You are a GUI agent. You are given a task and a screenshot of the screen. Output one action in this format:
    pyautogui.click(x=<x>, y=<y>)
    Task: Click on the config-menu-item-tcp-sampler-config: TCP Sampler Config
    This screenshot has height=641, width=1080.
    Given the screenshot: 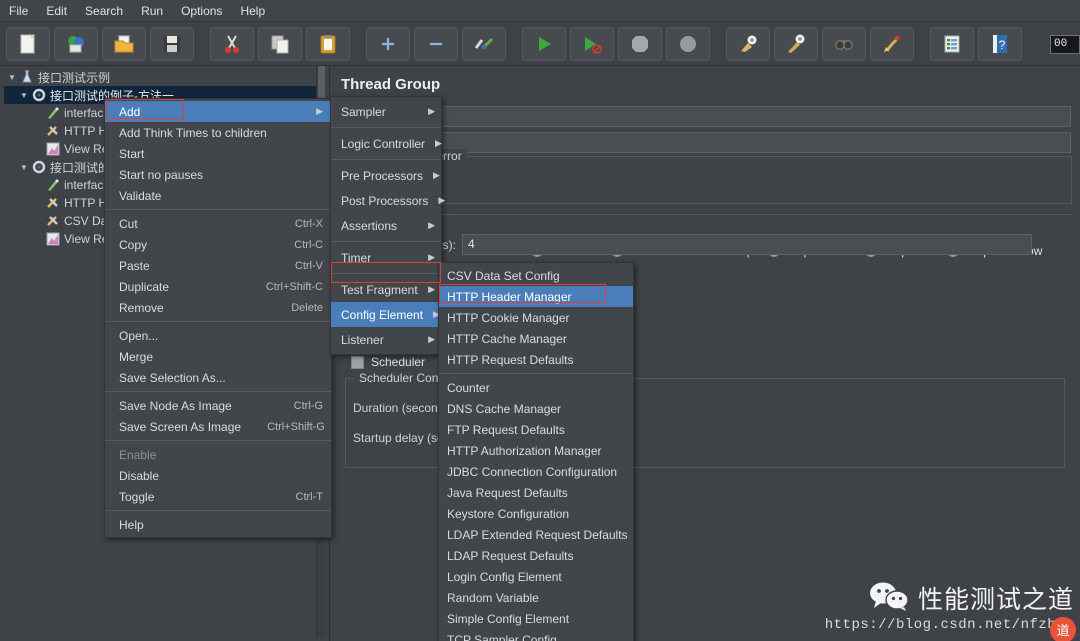 What is the action you would take?
    pyautogui.click(x=536, y=635)
    